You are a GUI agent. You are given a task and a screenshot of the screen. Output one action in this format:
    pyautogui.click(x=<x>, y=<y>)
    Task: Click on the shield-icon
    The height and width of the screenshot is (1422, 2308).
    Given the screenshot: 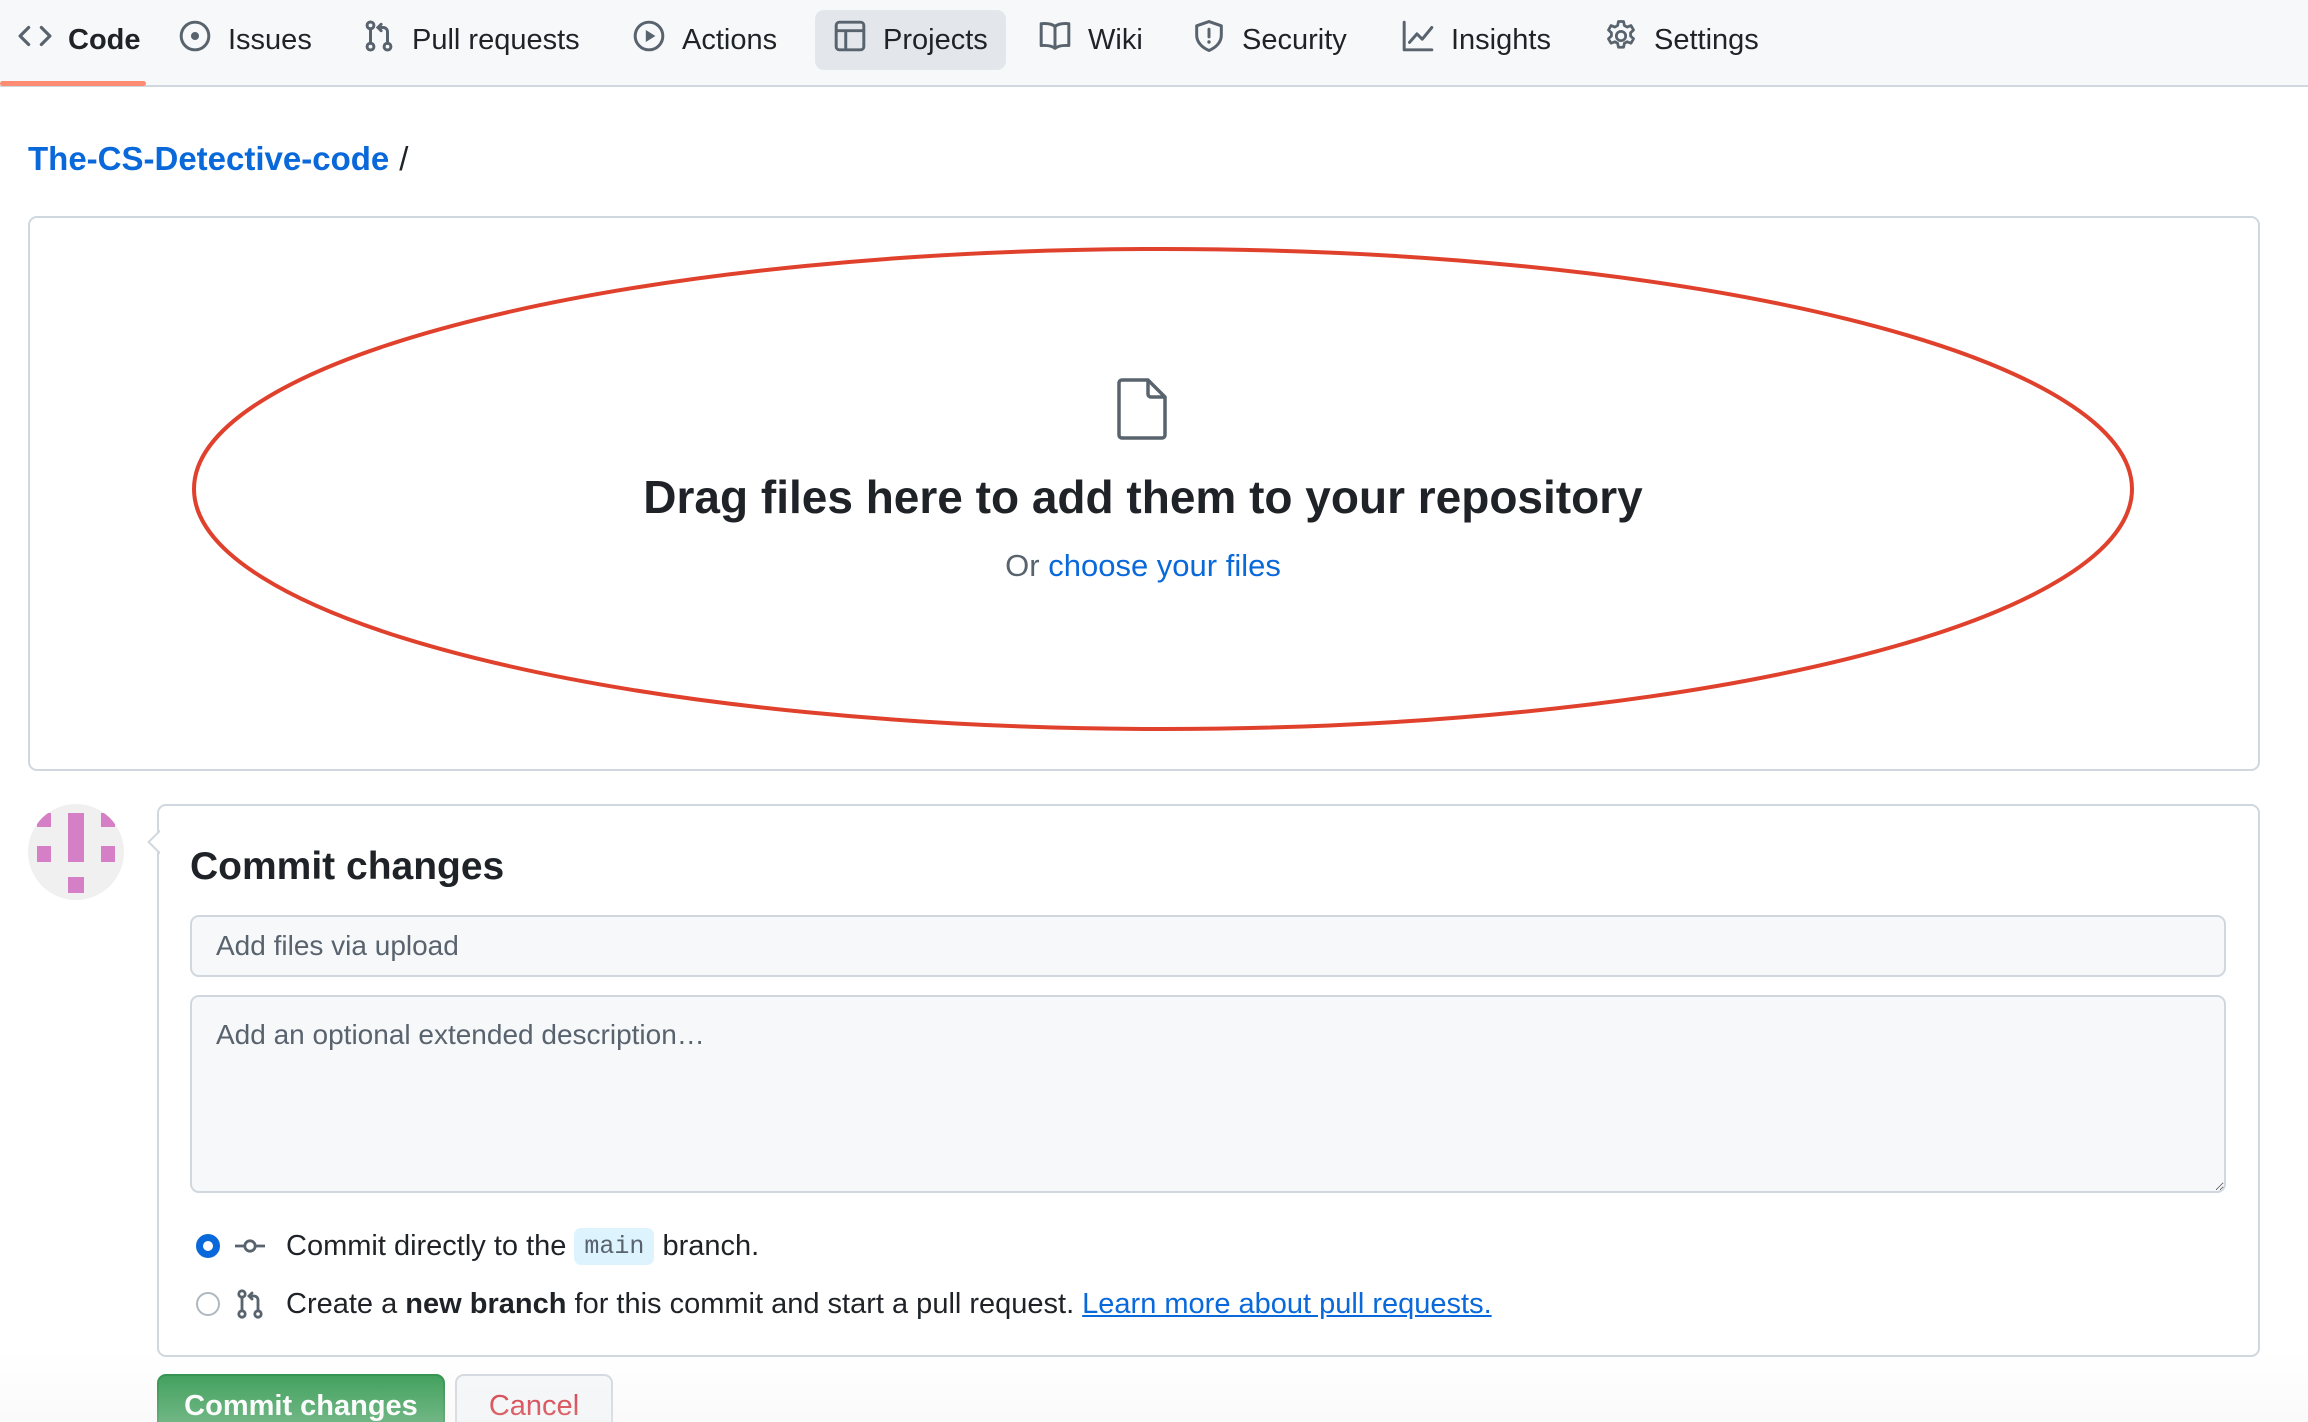 What is the action you would take?
    pyautogui.click(x=1209, y=40)
    